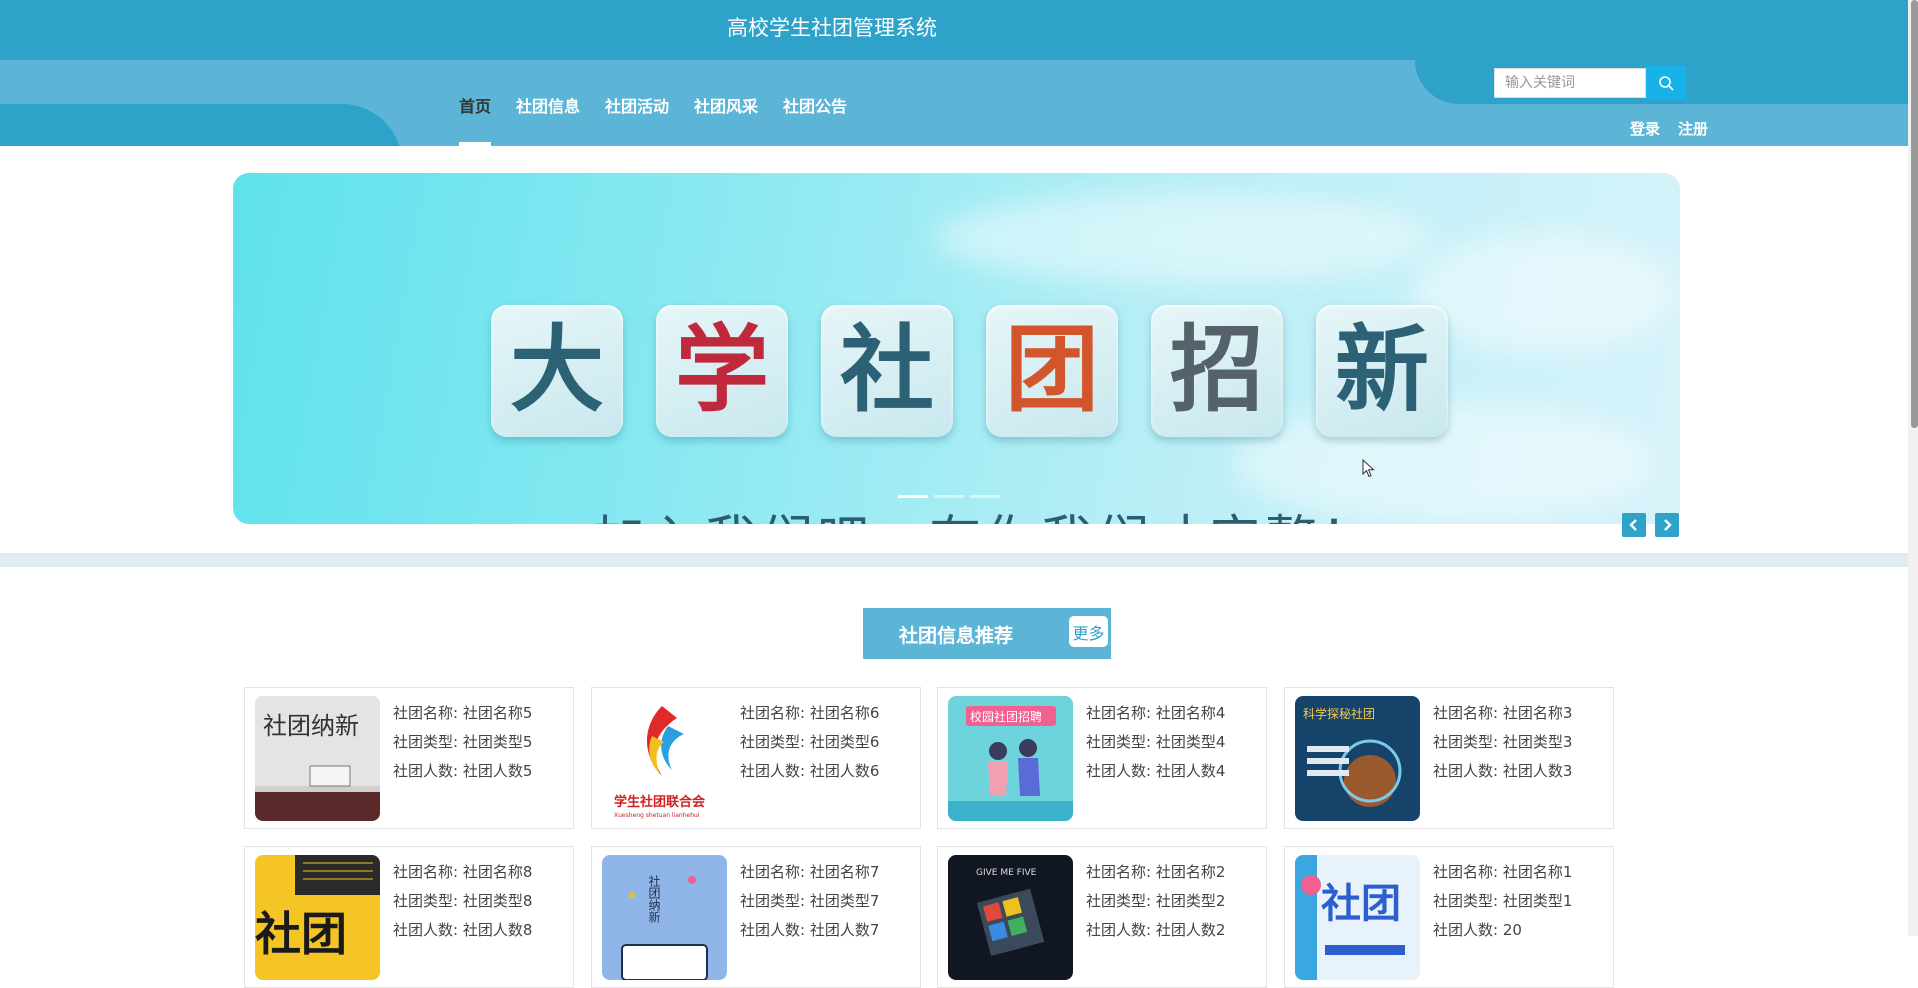 The width and height of the screenshot is (1918, 988). What do you see at coordinates (463, 901) in the screenshot?
I see `club-type: 社团类型: 社团类型8` at bounding box center [463, 901].